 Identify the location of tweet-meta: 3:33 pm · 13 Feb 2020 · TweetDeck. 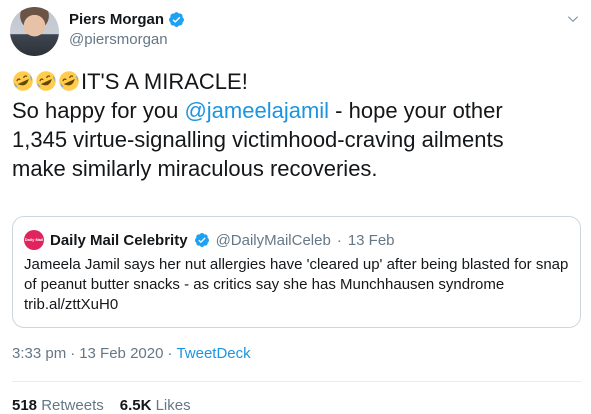
(131, 353).